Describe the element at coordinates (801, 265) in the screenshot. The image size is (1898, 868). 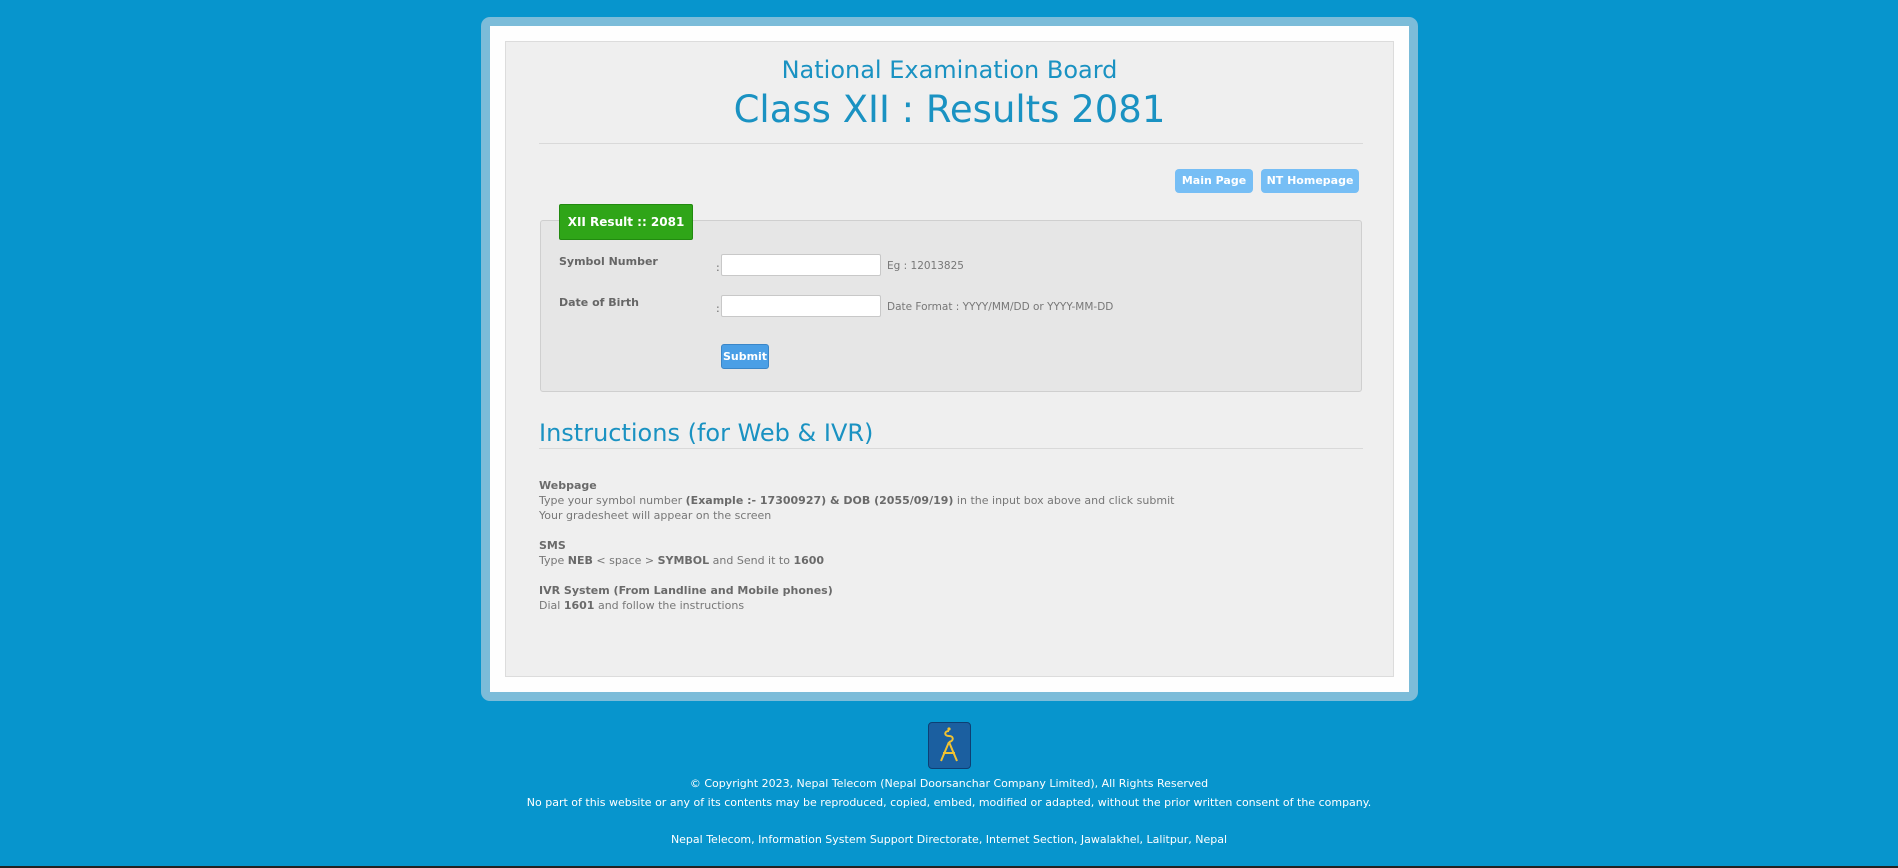
I see `symbol-number-input` at that location.